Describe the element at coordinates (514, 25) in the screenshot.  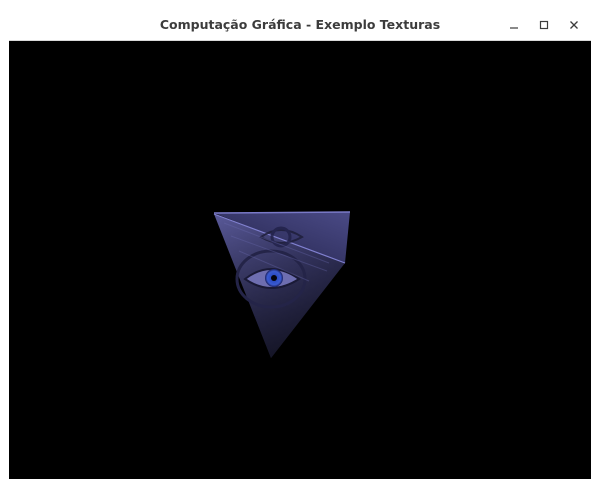
I see `minimize-button` at that location.